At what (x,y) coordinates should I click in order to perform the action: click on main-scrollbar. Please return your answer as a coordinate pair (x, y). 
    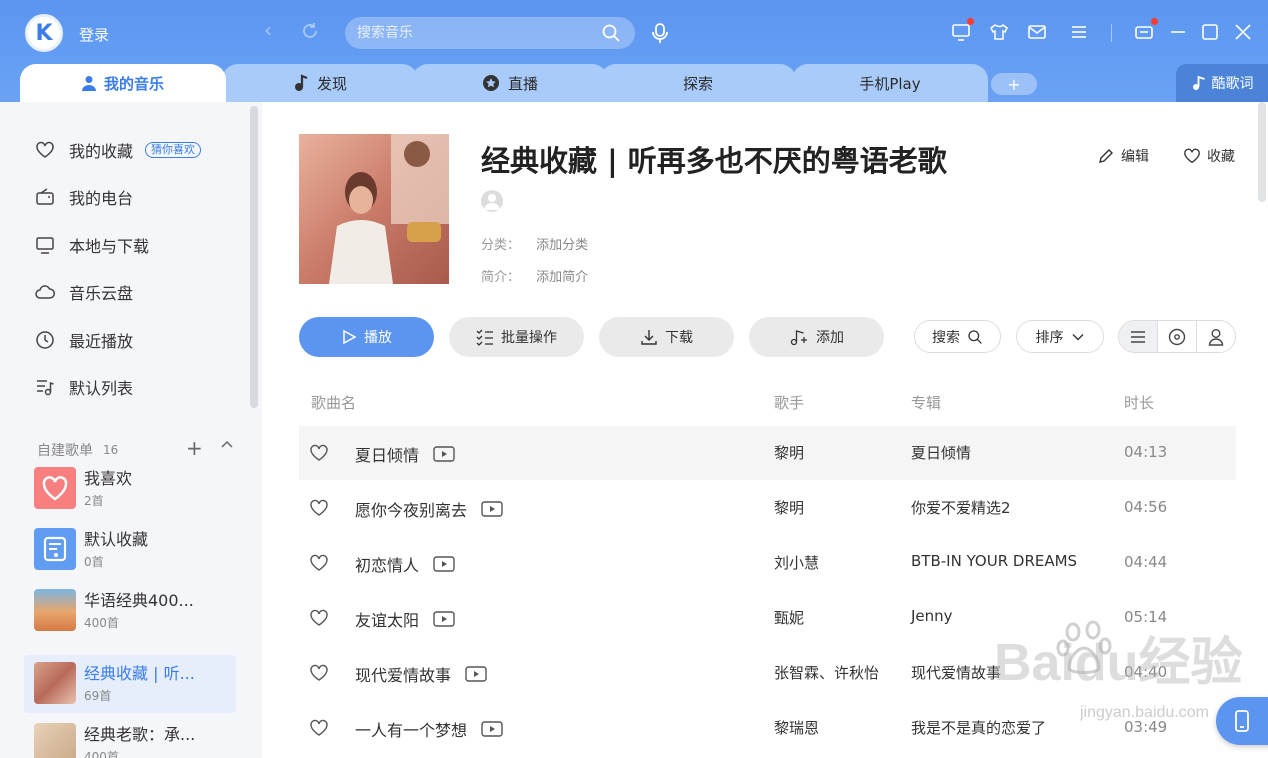
    Looking at the image, I should click on (1262, 152).